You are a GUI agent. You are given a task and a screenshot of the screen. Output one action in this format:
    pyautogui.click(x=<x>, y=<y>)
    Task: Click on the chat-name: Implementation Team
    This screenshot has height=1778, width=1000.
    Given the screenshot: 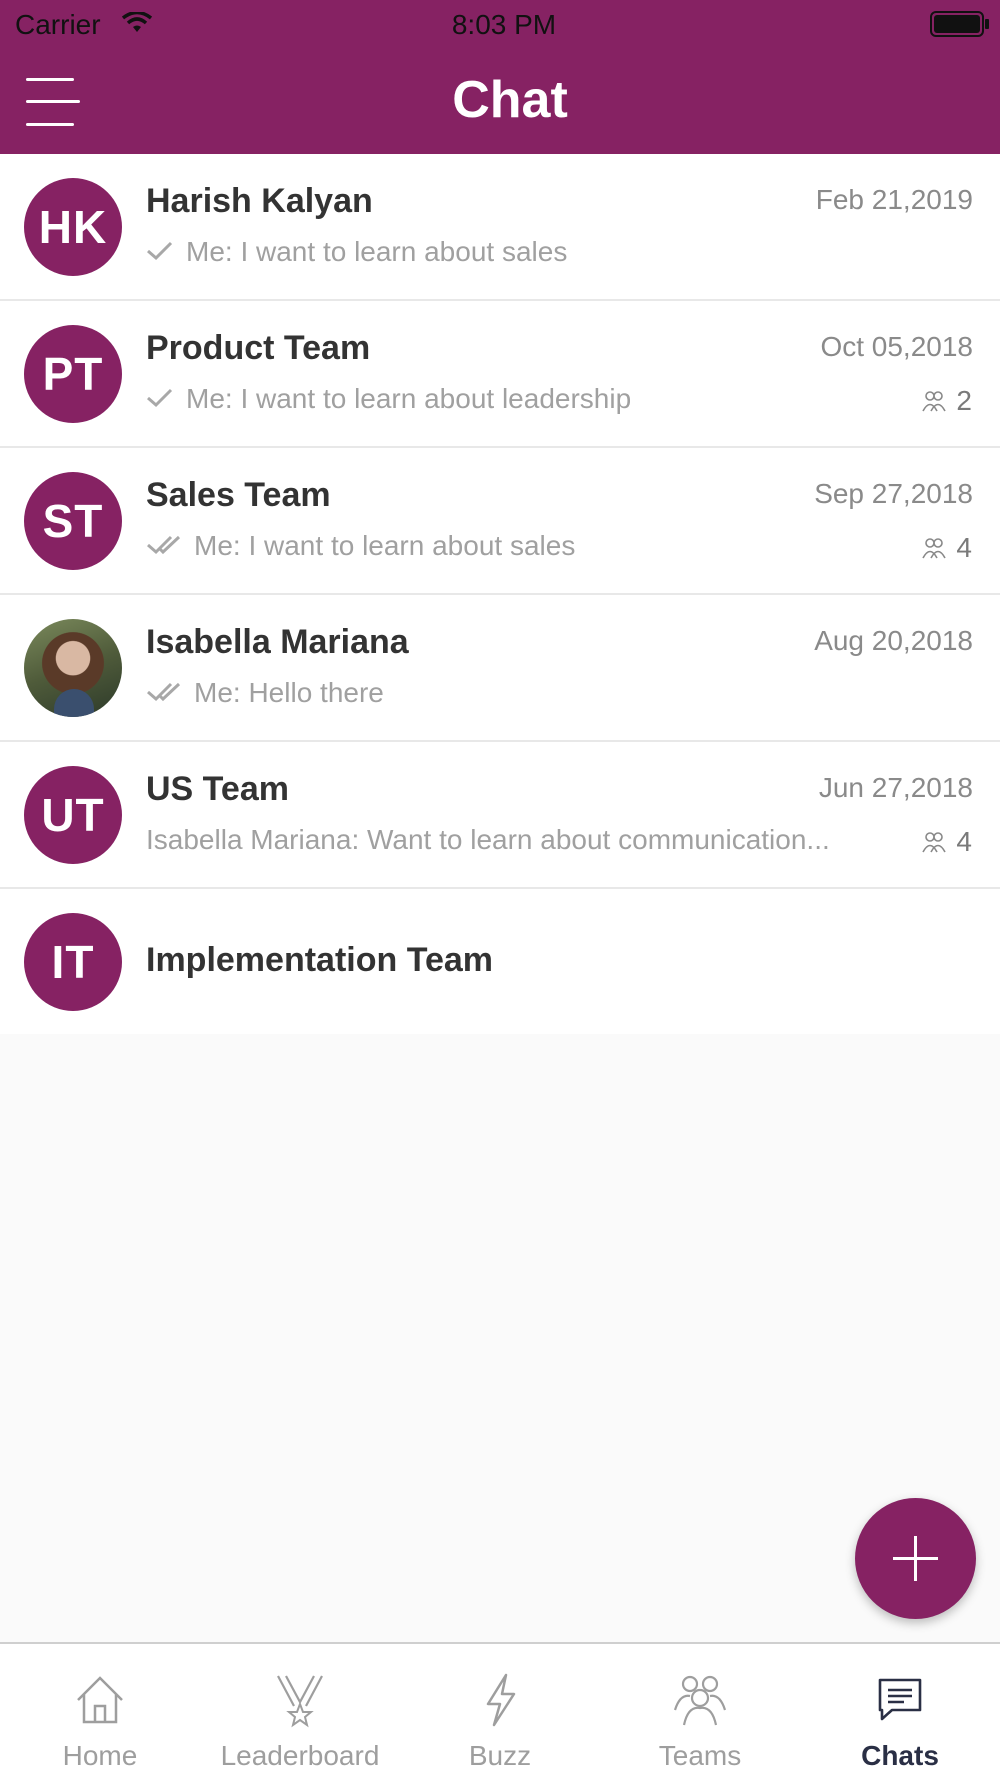 What is the action you would take?
    pyautogui.click(x=319, y=960)
    